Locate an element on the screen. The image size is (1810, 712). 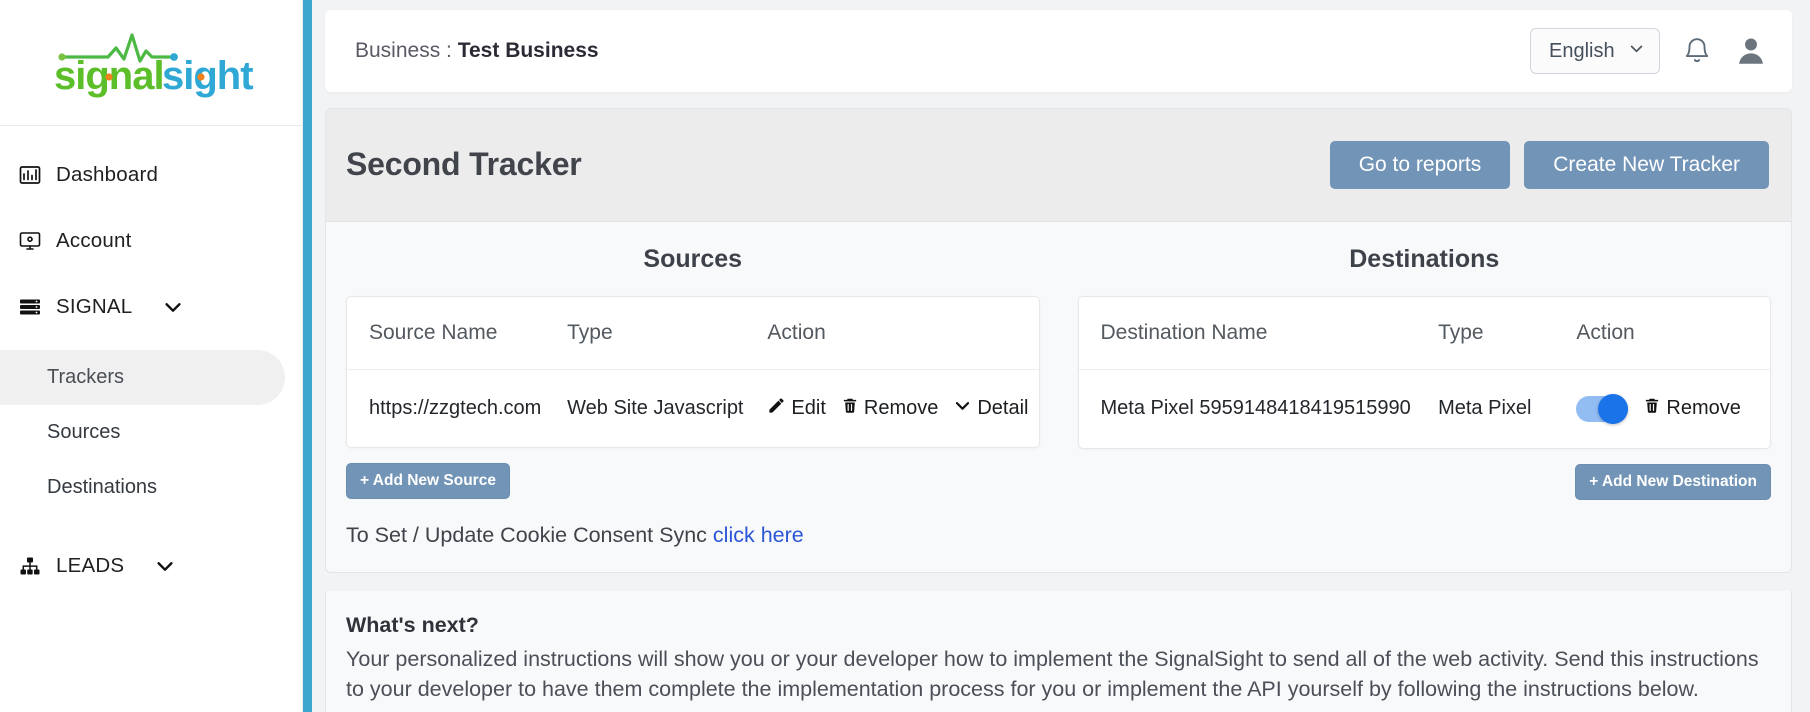
sources-heading: Sources is located at coordinates (693, 258).